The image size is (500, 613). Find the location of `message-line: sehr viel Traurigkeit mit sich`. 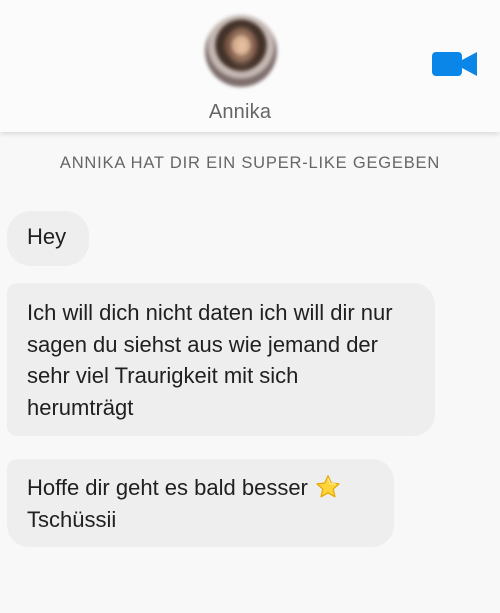

message-line: sehr viel Traurigkeit mit sich is located at coordinates (163, 375).